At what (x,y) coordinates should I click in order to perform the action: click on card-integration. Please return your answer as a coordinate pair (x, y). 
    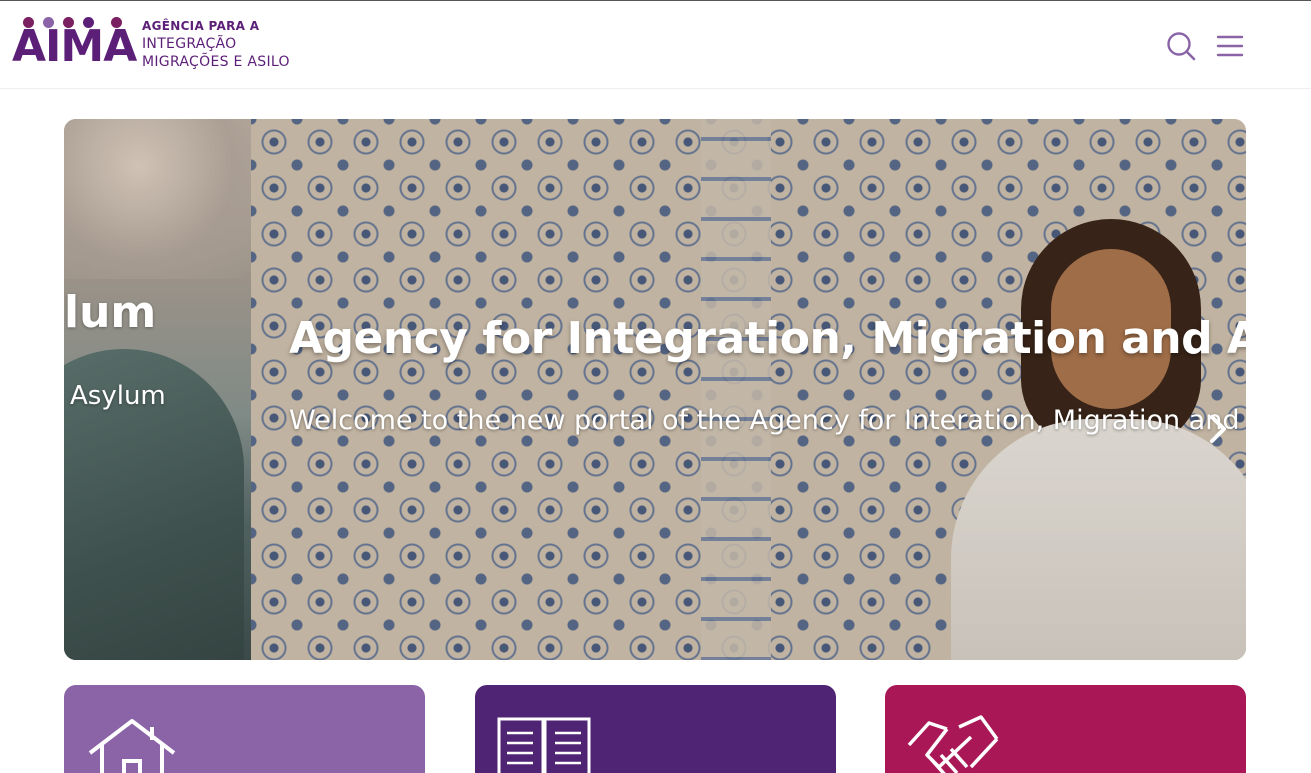
    Looking at the image, I should click on (1065, 729).